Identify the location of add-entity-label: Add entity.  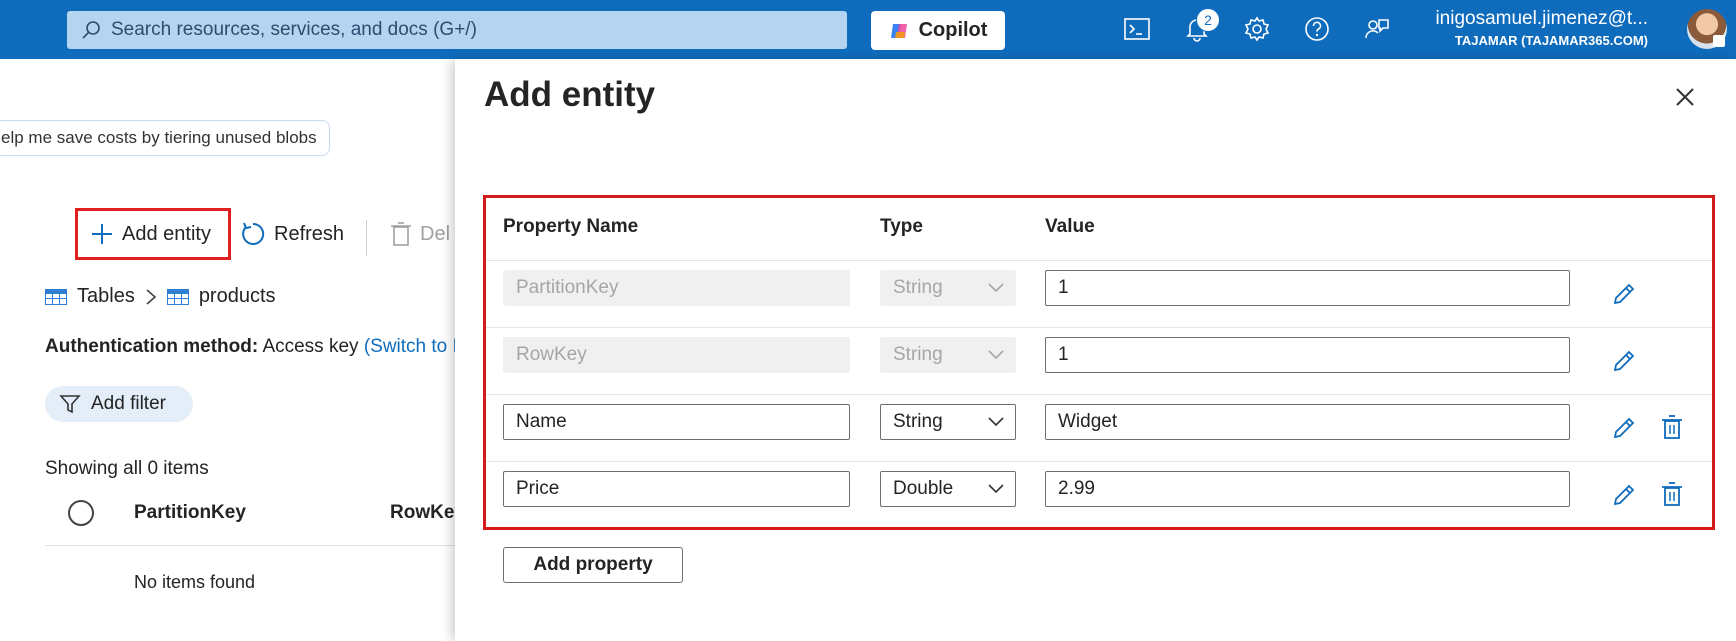
(166, 233).